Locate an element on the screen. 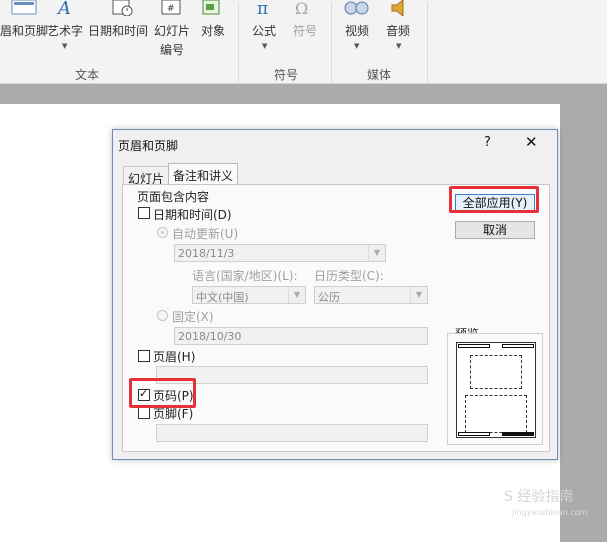  calendar-value: 公历 is located at coordinates (329, 297).